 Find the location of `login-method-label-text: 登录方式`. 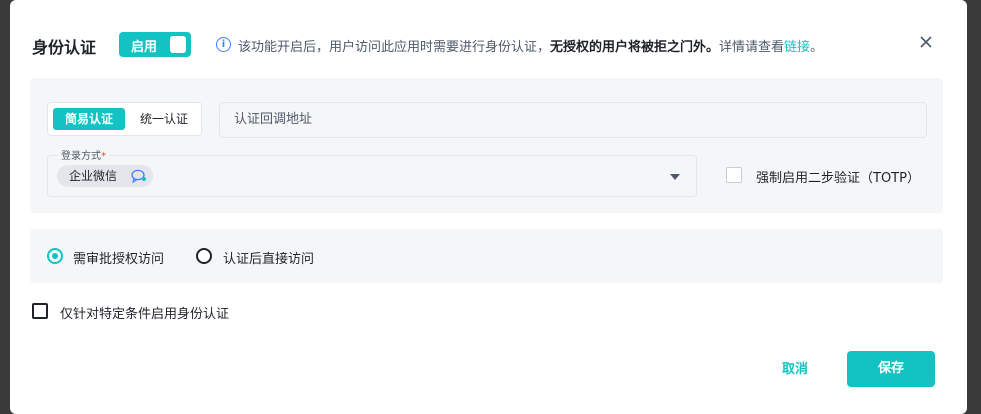

login-method-label-text: 登录方式 is located at coordinates (81, 156).